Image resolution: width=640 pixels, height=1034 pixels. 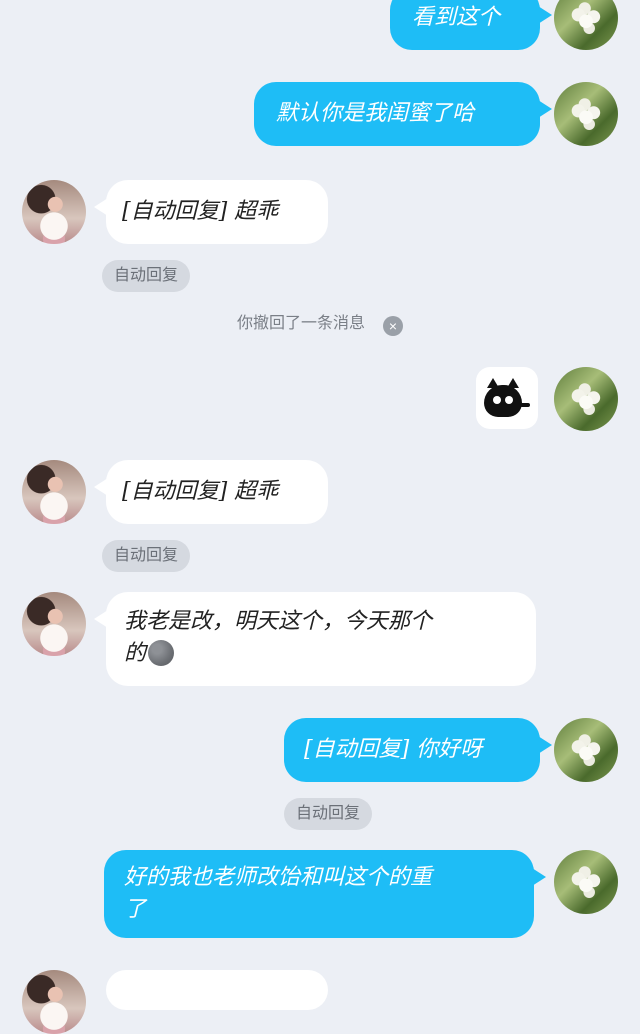 What do you see at coordinates (217, 990) in the screenshot?
I see `message-bubble-received` at bounding box center [217, 990].